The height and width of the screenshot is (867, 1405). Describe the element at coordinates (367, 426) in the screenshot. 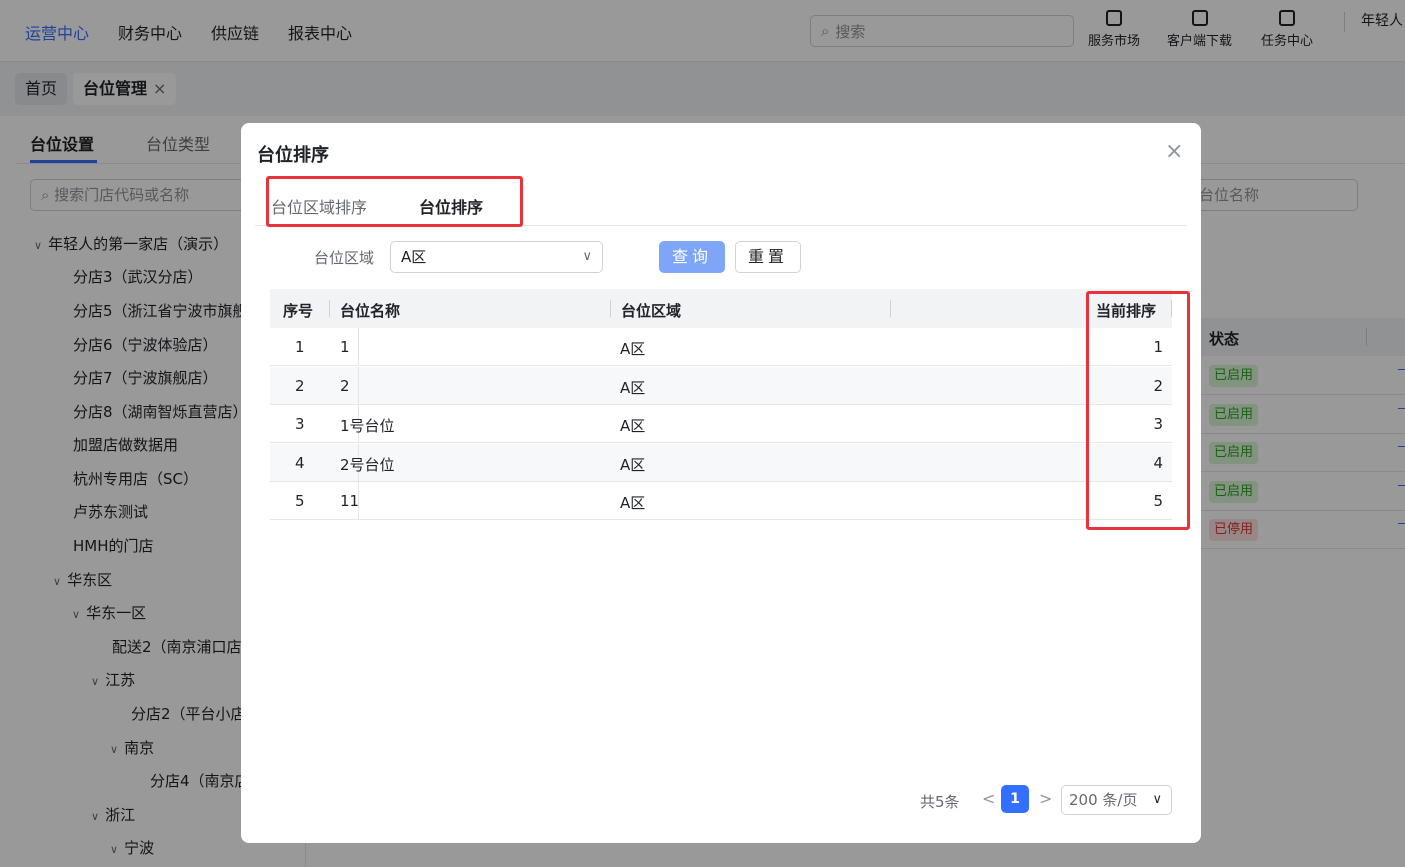

I see `cell-name: 1号台位` at that location.